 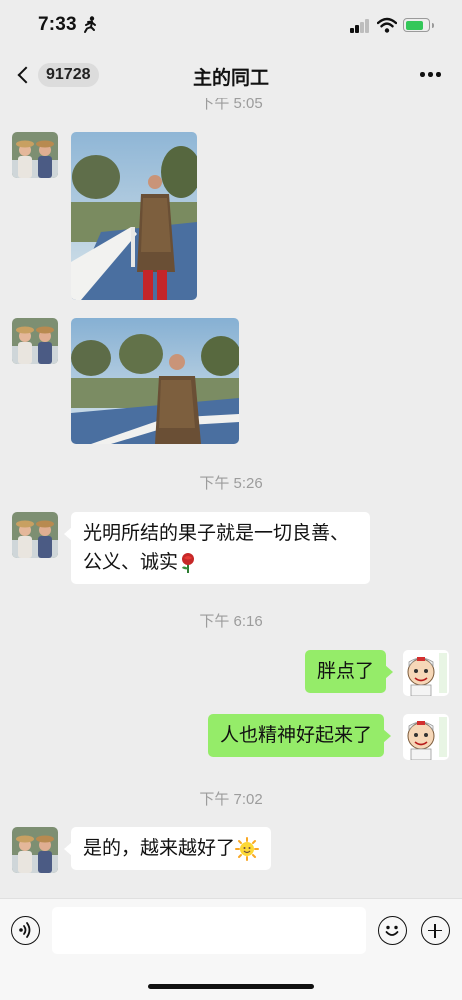 I want to click on chat-title: 主的同工, so click(x=230, y=78).